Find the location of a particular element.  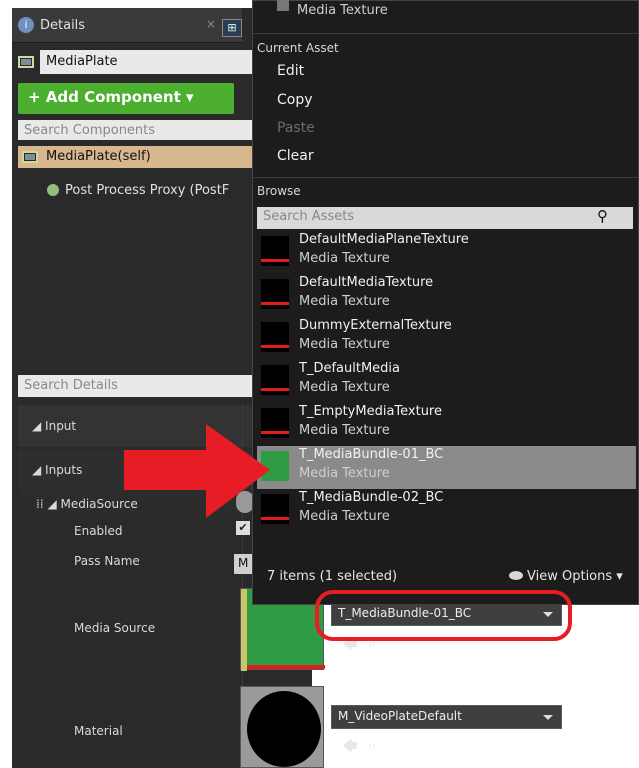

menu-item-copy: Copy is located at coordinates (295, 100).